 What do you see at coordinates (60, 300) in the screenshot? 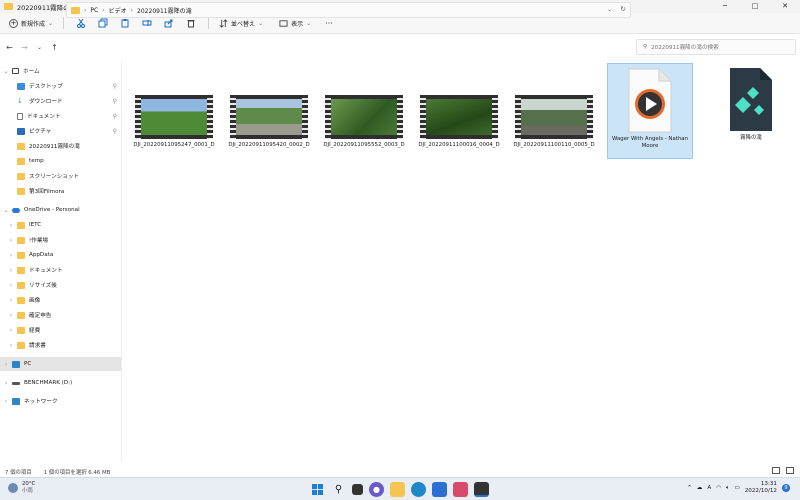
I see `sidebar-item-images: › 画像` at bounding box center [60, 300].